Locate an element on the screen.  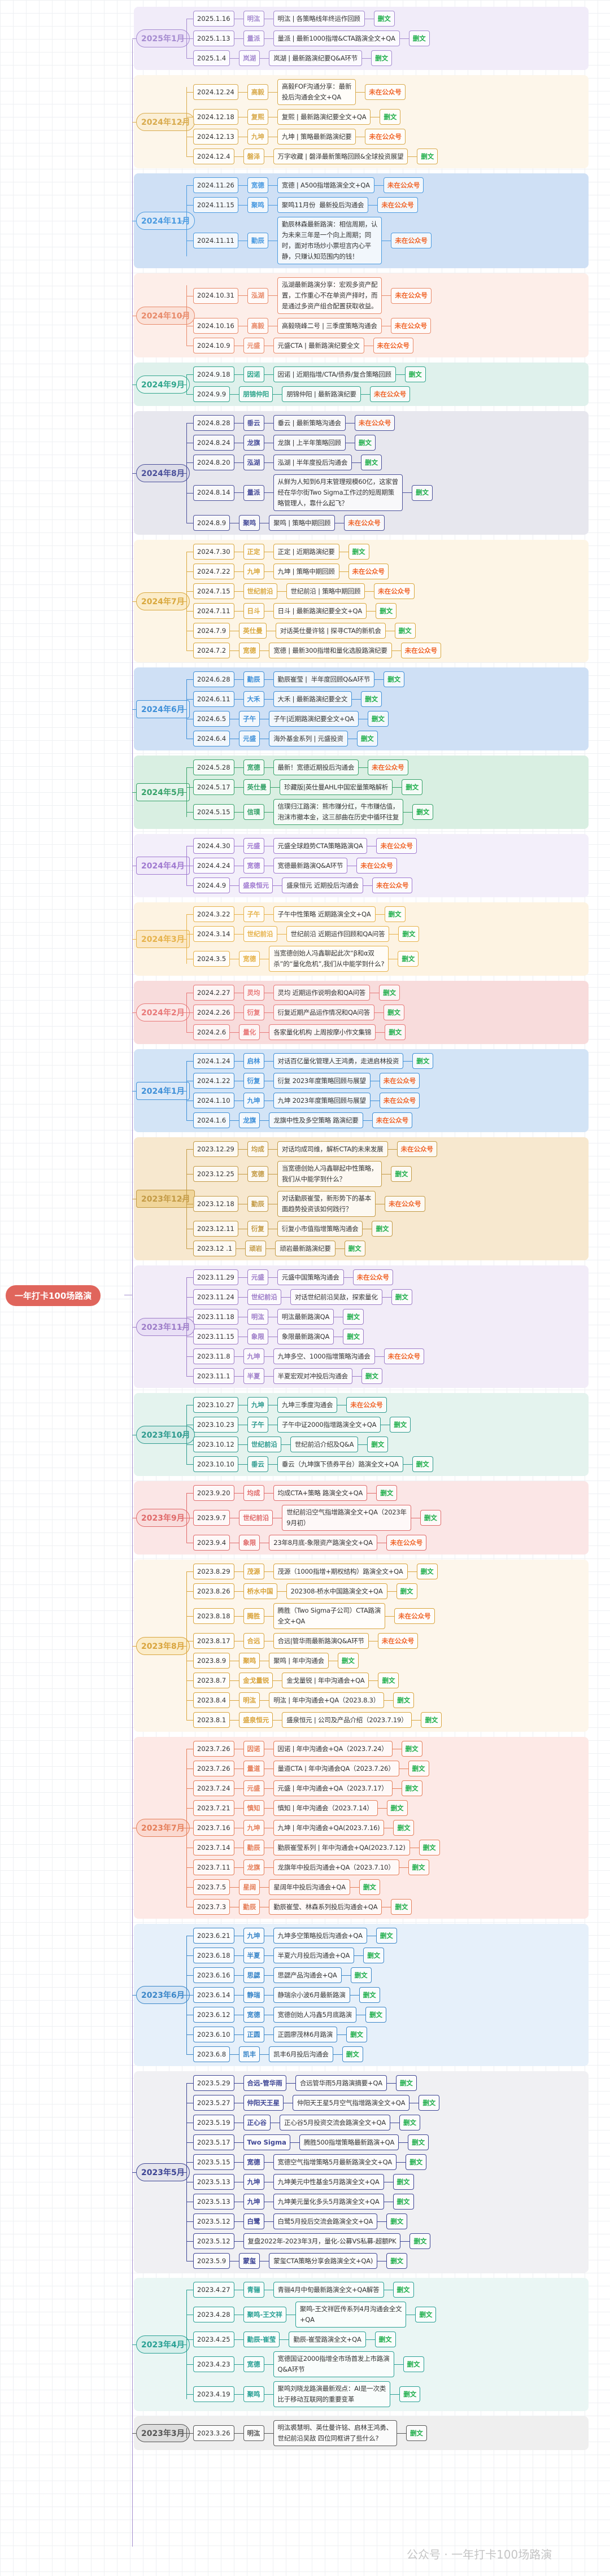
entry-title: 聚鸣11月份 最新投后沟通会 is located at coordinates (323, 205).